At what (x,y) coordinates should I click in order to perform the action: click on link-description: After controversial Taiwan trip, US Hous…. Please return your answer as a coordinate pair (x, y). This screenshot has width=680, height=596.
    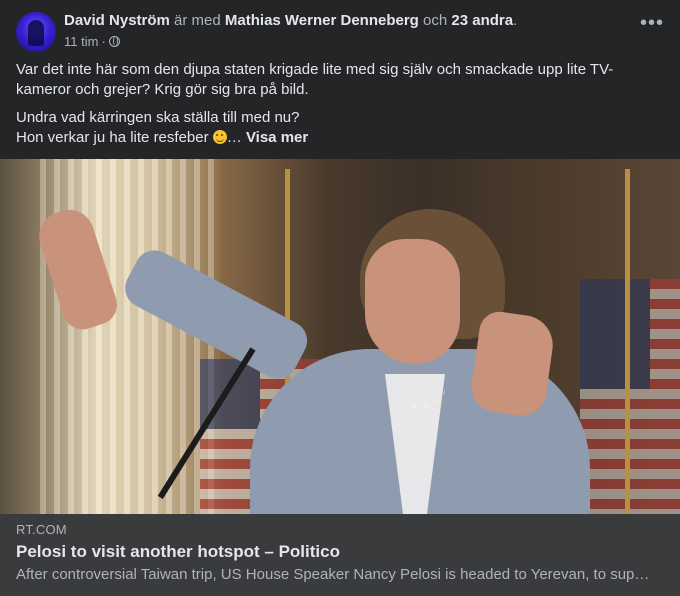
    Looking at the image, I should click on (333, 574).